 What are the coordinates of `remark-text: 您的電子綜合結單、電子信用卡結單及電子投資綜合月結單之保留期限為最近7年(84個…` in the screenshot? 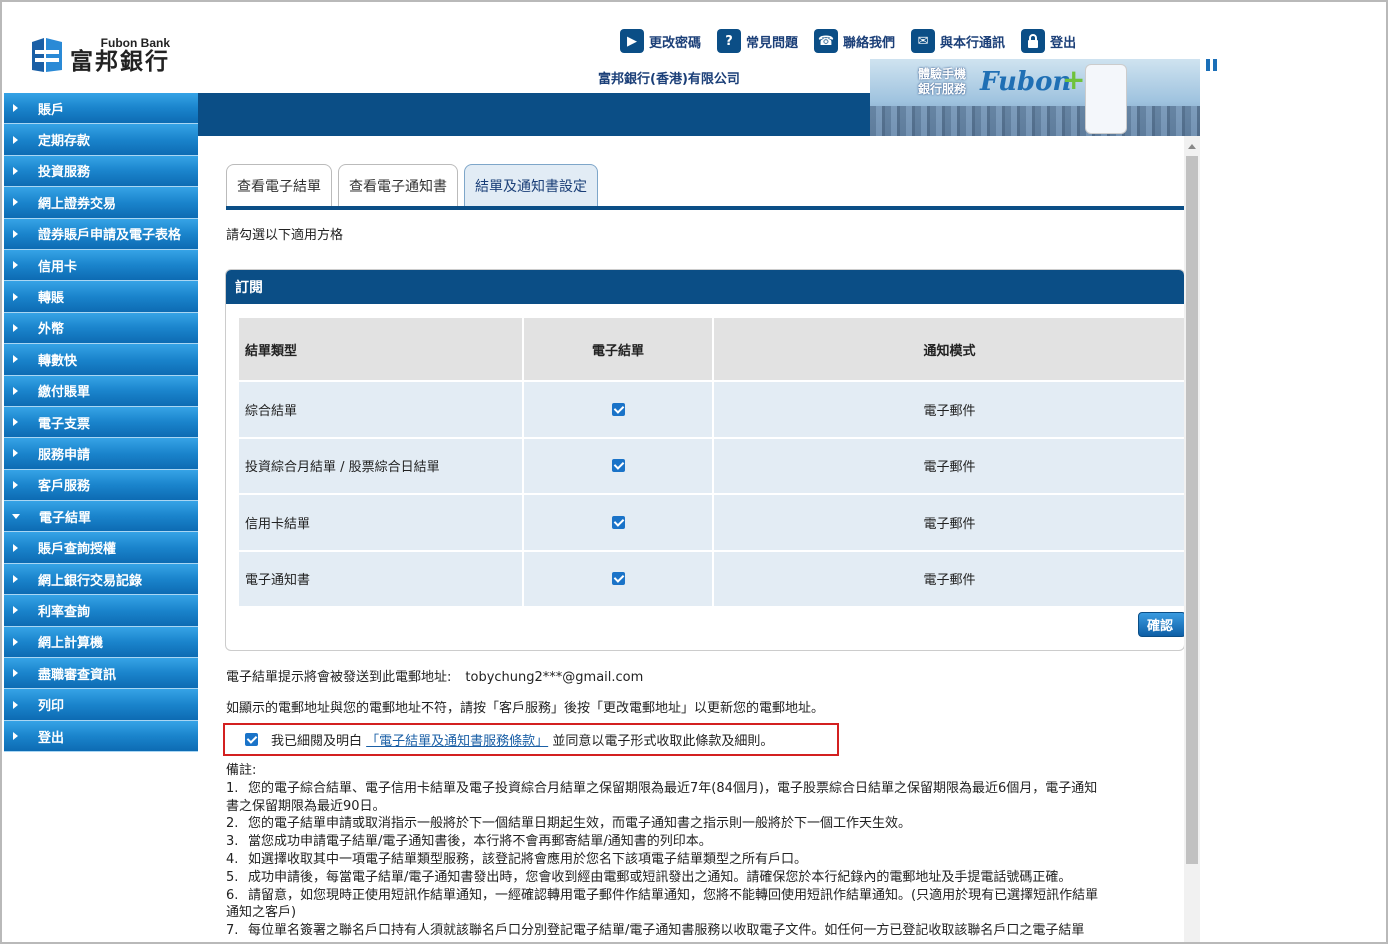 It's located at (673, 788).